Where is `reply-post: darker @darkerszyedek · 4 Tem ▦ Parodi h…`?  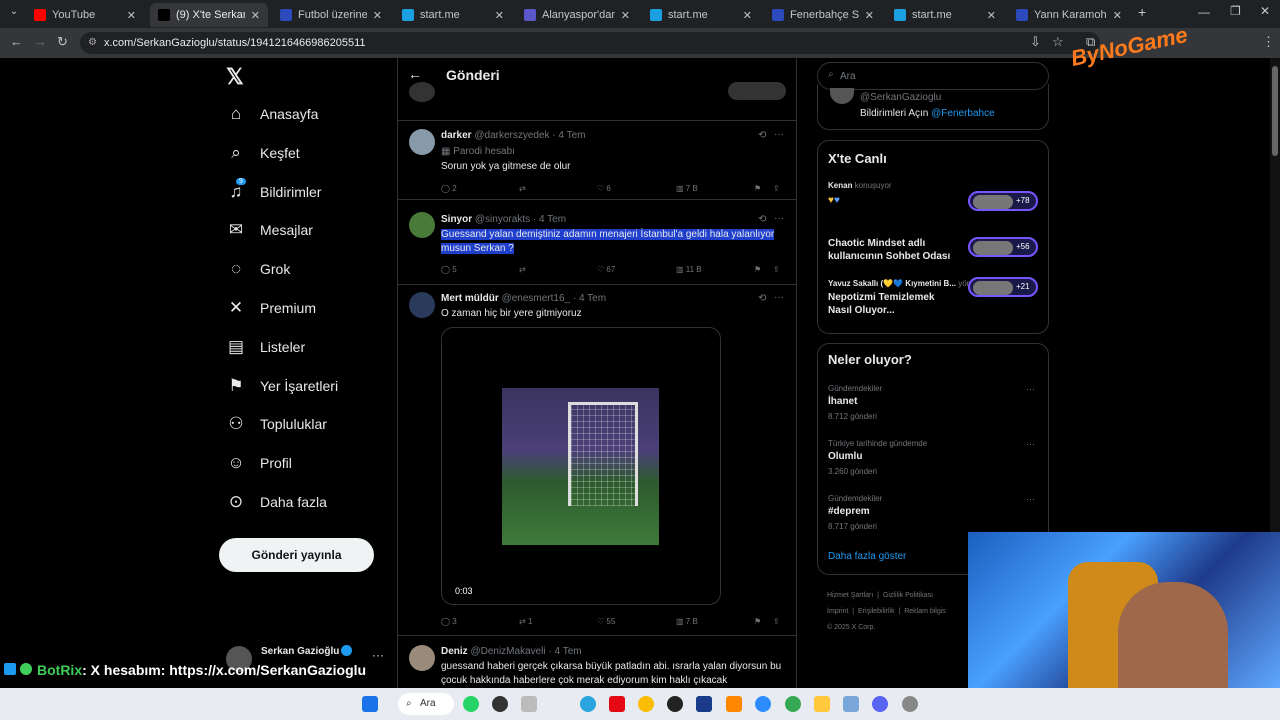
reply-post: darker @darkerszyedek · 4 Tem ▦ Parodi h… is located at coordinates (597, 160).